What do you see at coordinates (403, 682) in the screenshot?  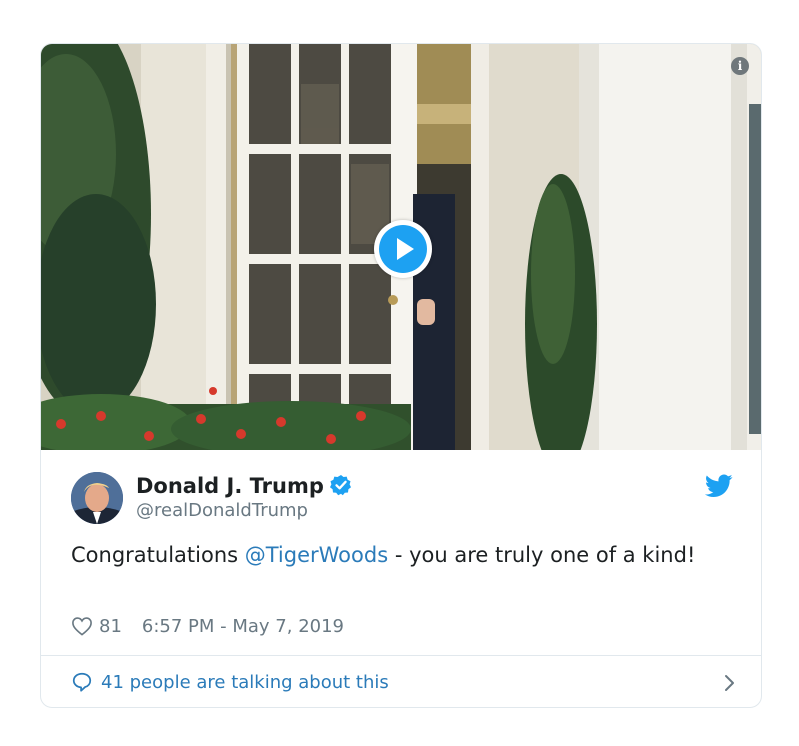 I see `conversation-link: 41 people are talking about this` at bounding box center [403, 682].